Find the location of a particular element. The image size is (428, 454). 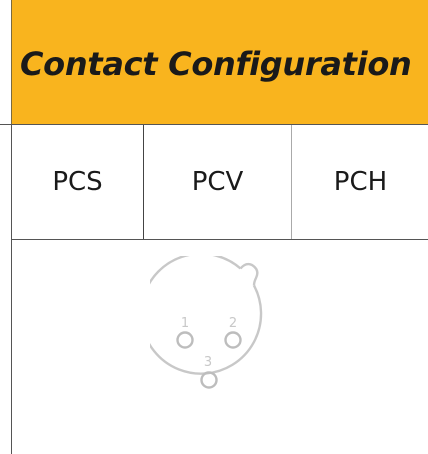

xlr-connector-diagram: 1 2 3 is located at coordinates (206, 322).